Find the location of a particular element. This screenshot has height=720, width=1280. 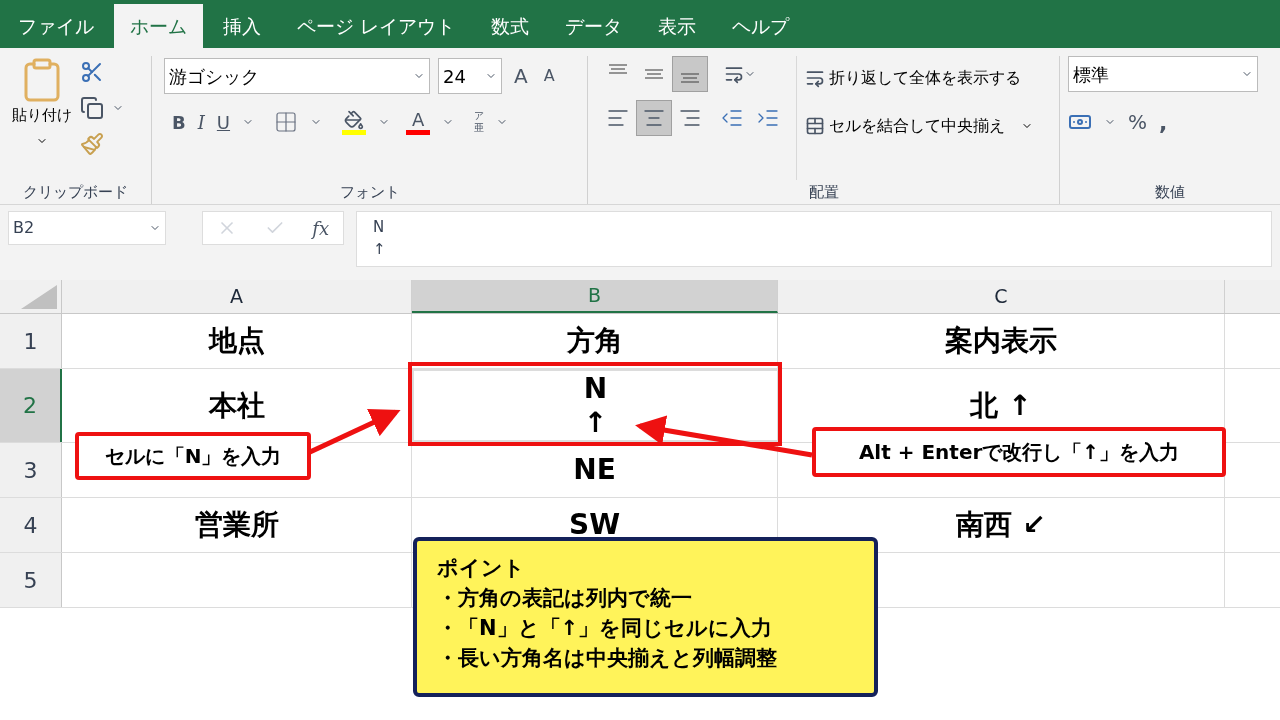

row-header: 3 is located at coordinates (31, 470).